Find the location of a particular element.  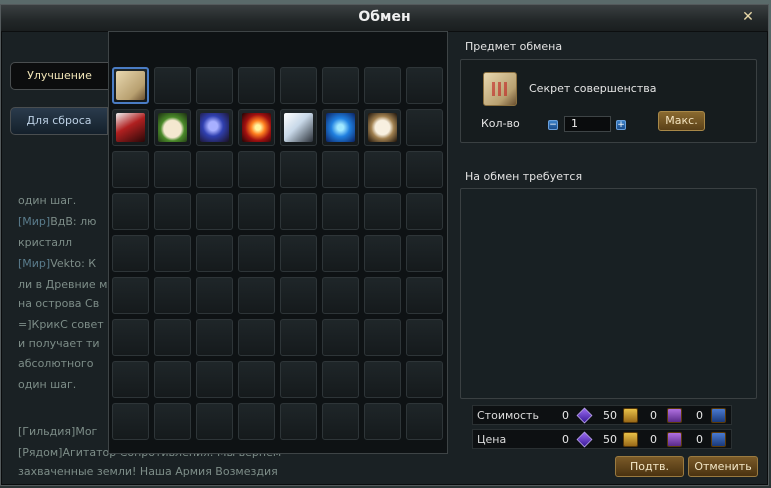

rice-bowl-icon is located at coordinates (172, 127).